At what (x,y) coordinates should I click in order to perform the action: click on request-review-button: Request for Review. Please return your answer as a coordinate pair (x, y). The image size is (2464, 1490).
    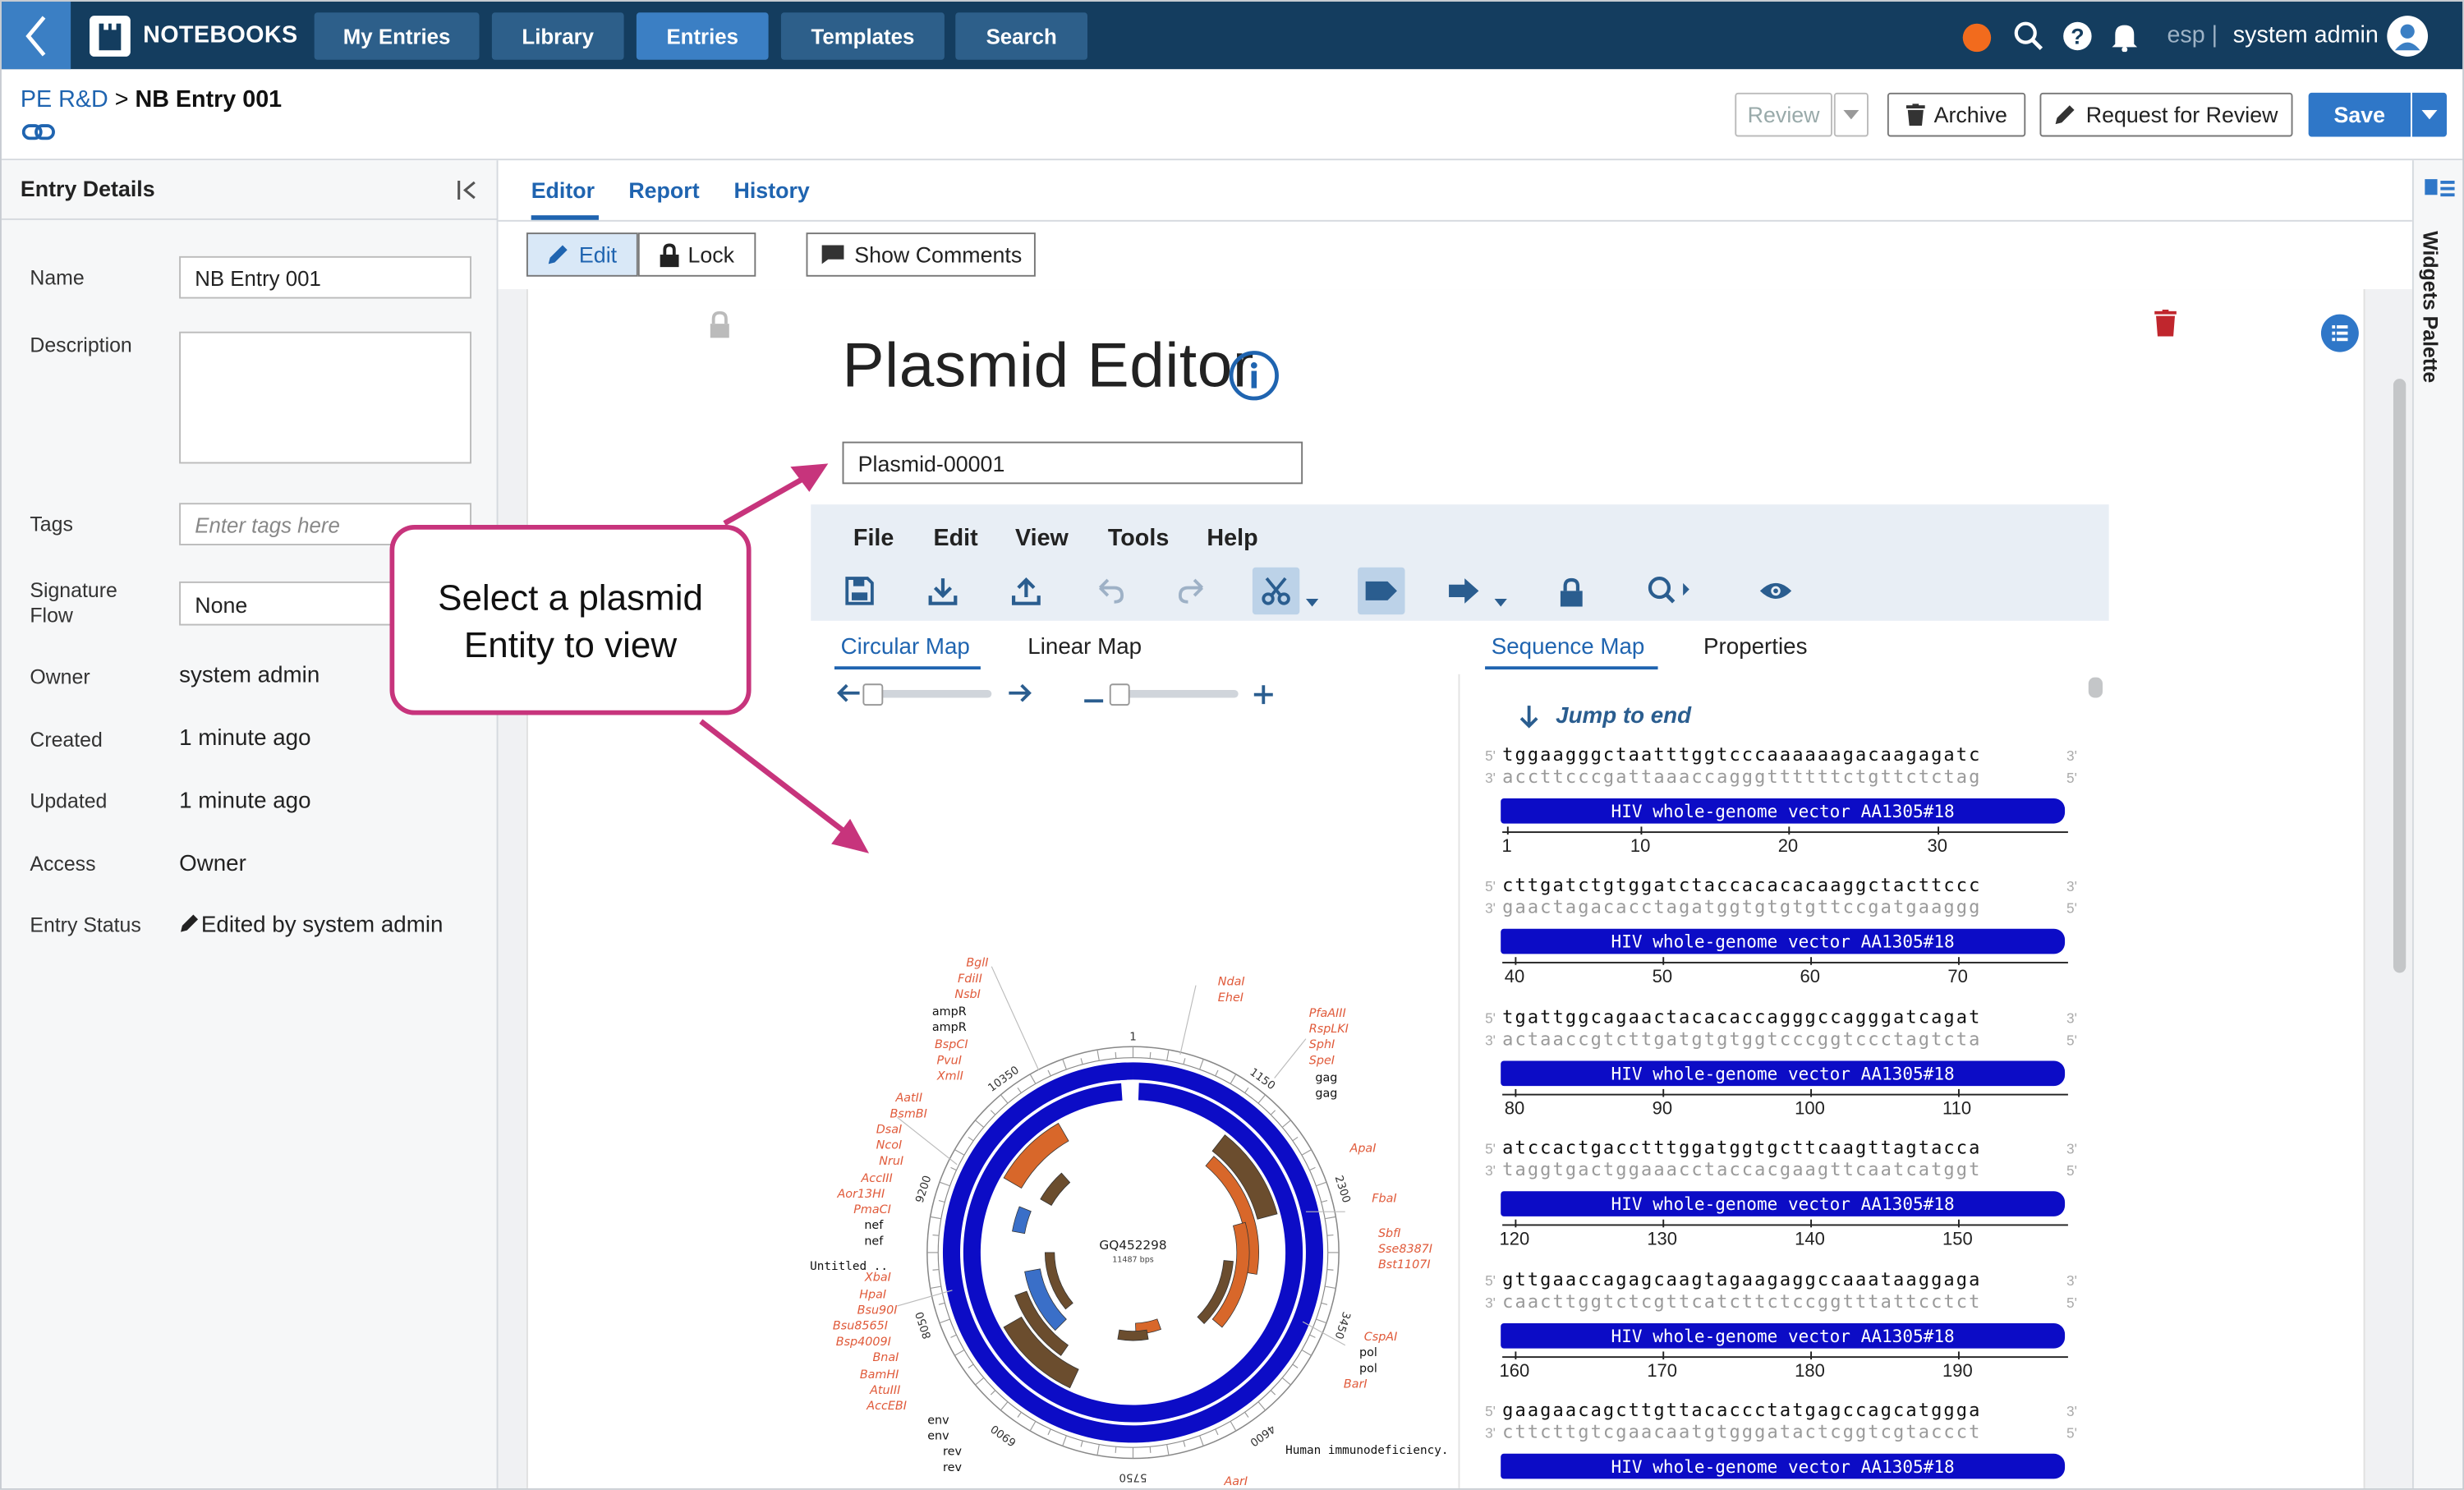
    Looking at the image, I should click on (2166, 115).